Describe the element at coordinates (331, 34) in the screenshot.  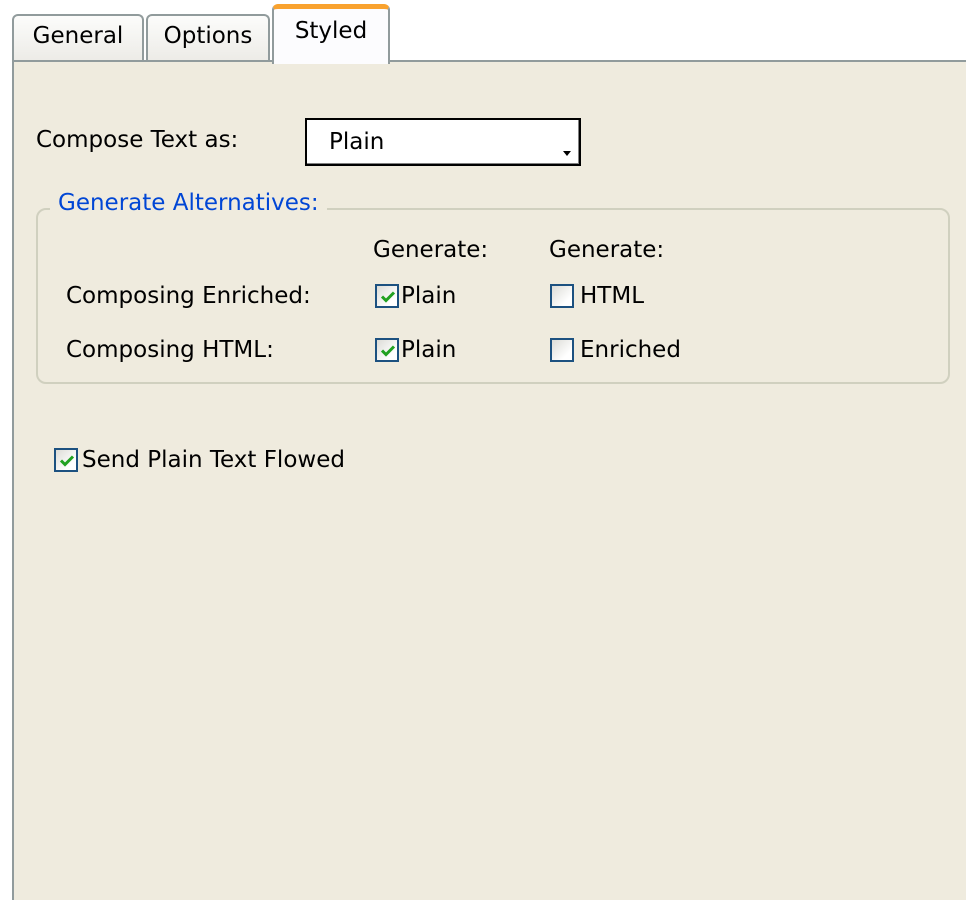
I see `tab-styled: Styled` at that location.